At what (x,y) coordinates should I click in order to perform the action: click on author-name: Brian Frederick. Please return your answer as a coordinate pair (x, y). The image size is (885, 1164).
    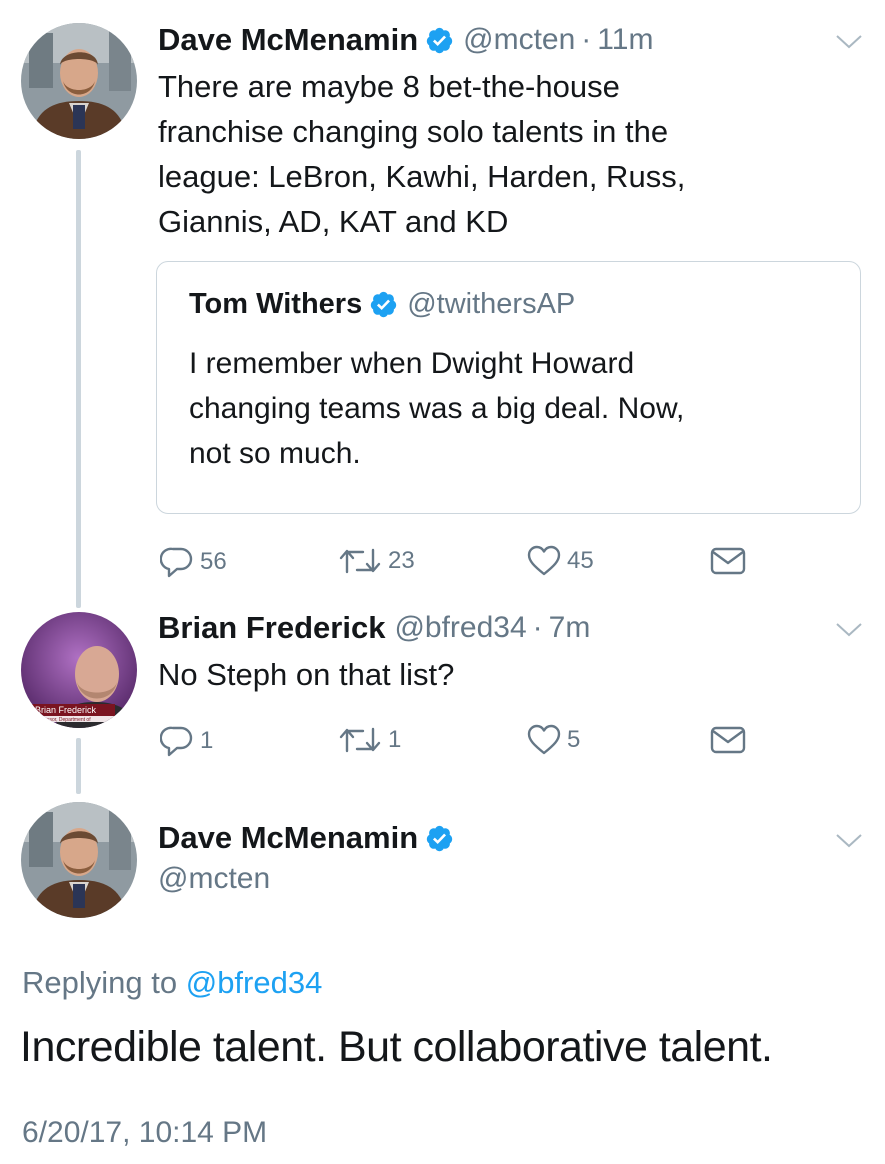
    Looking at the image, I should click on (271, 628).